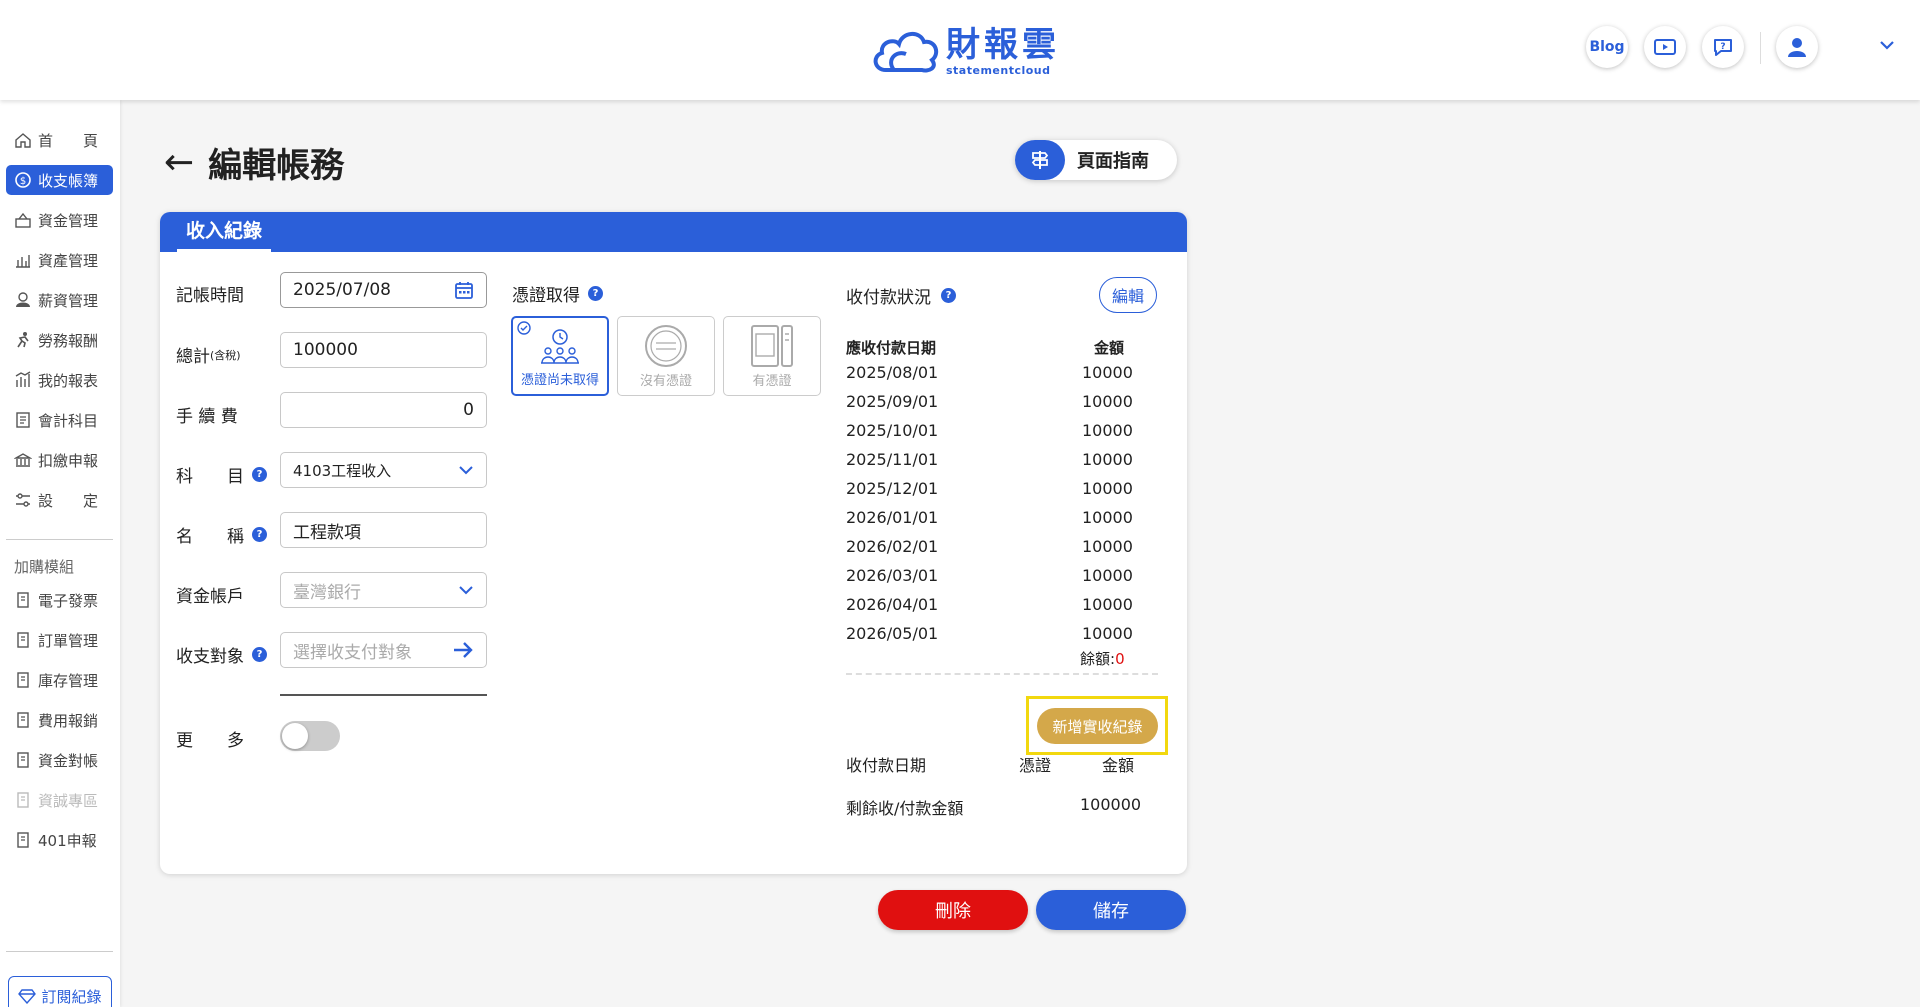 The width and height of the screenshot is (1920, 1007). What do you see at coordinates (23, 460) in the screenshot?
I see `withholding-icon` at bounding box center [23, 460].